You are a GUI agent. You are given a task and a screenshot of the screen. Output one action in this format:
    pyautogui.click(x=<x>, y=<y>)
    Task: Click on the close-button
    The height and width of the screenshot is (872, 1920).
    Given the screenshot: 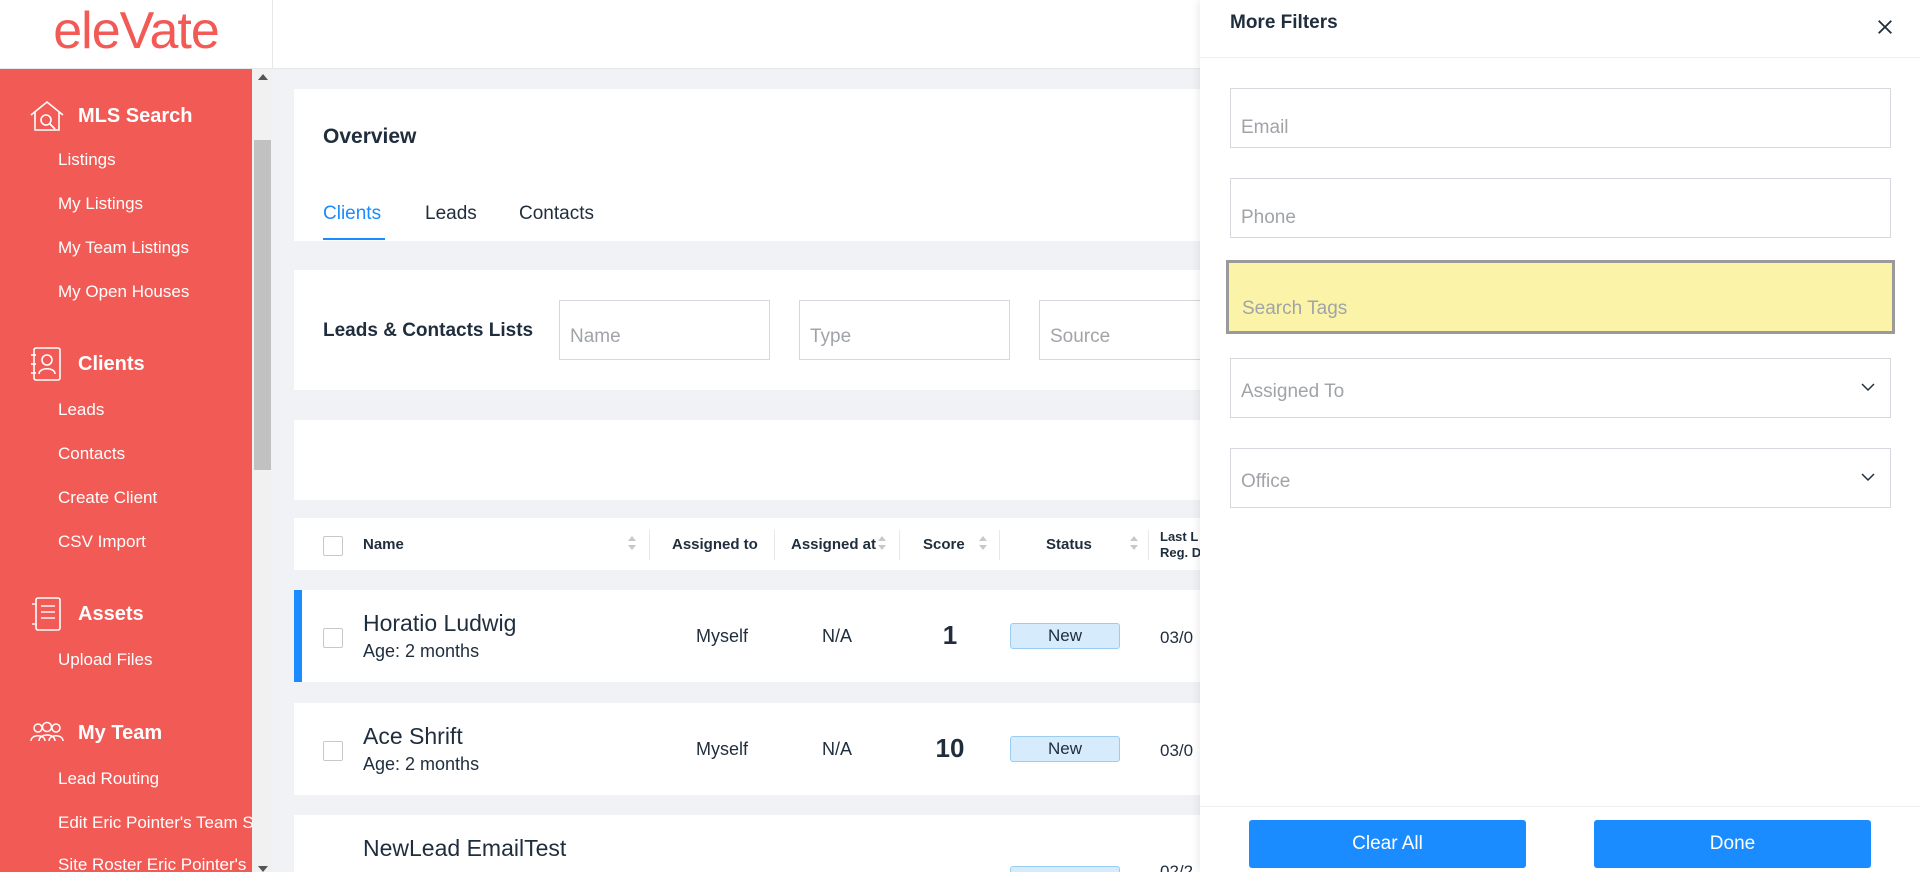 What is the action you would take?
    pyautogui.click(x=1886, y=26)
    